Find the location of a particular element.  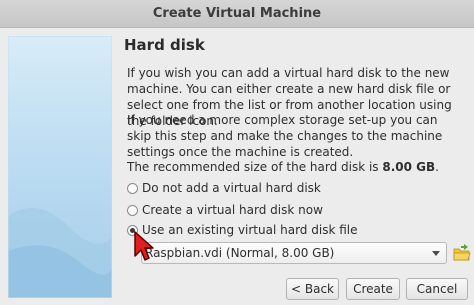

radio-create-disk is located at coordinates (132, 210).